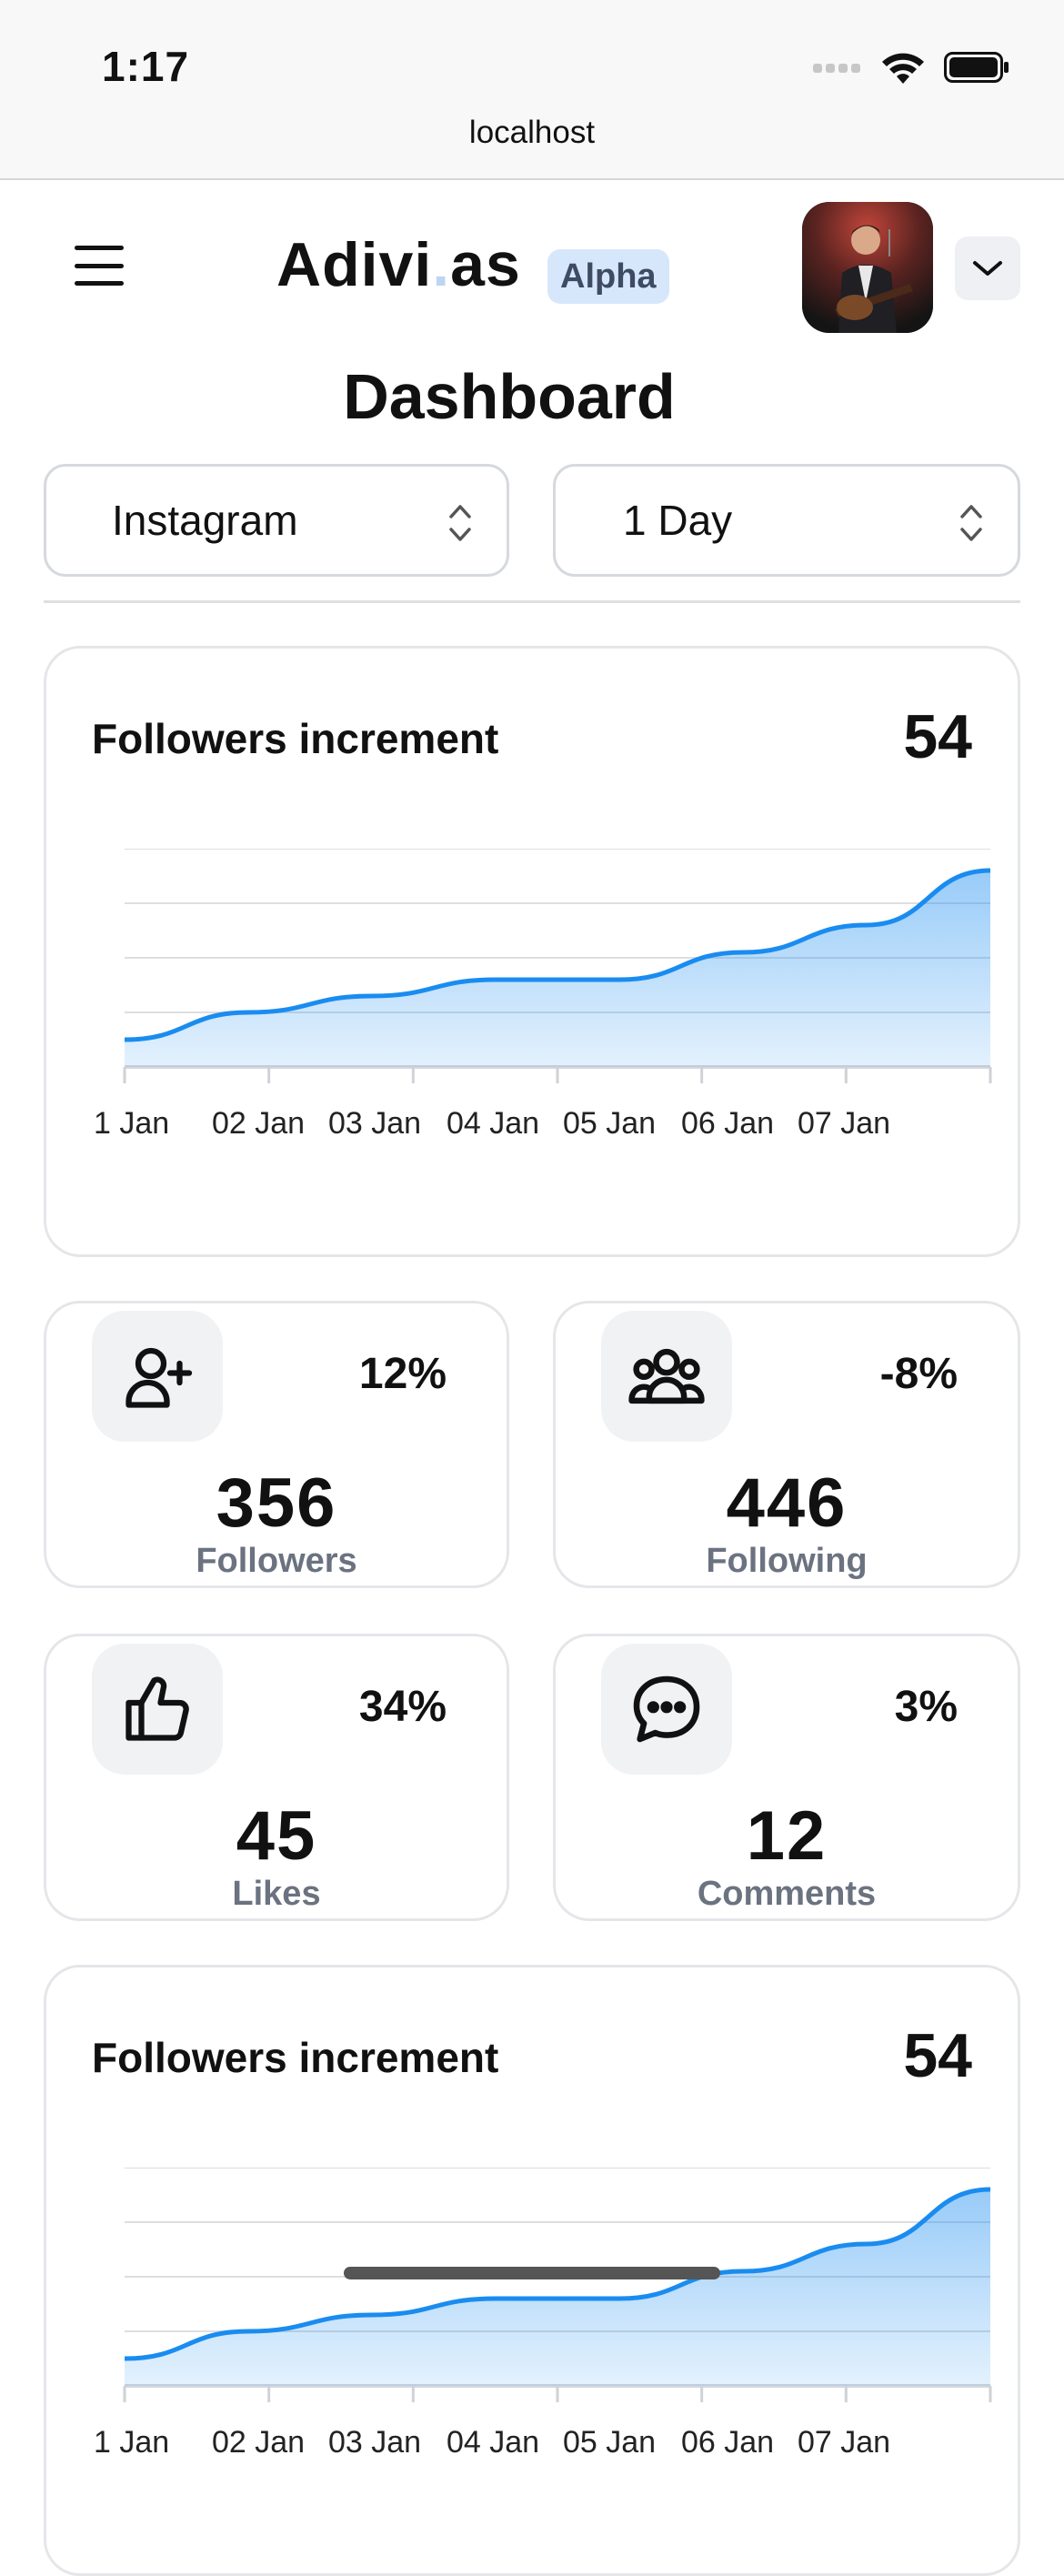 The height and width of the screenshot is (2576, 1064). I want to click on range-select: 1 Day, so click(786, 520).